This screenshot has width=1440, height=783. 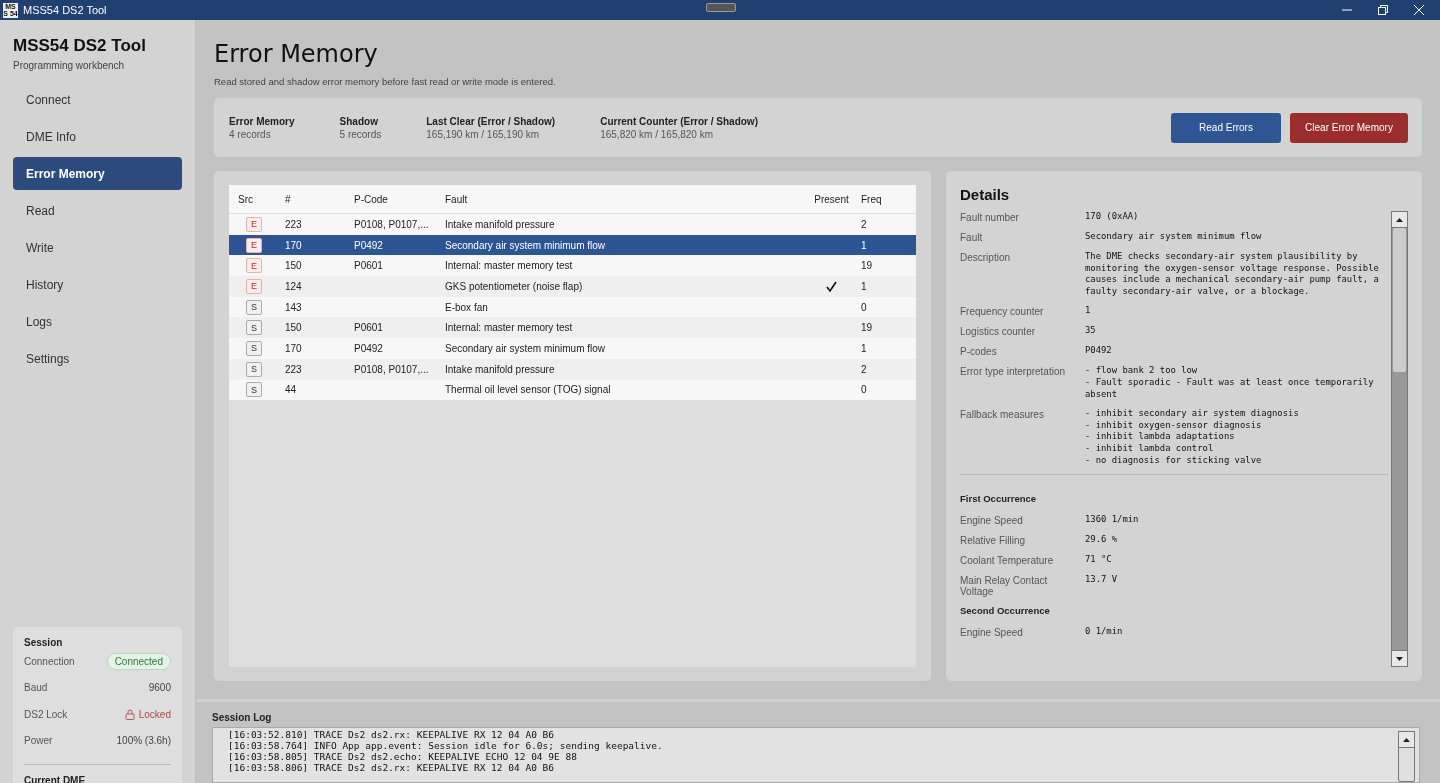 What do you see at coordinates (1007, 560) in the screenshot?
I see `field-label: Coolant Temperature` at bounding box center [1007, 560].